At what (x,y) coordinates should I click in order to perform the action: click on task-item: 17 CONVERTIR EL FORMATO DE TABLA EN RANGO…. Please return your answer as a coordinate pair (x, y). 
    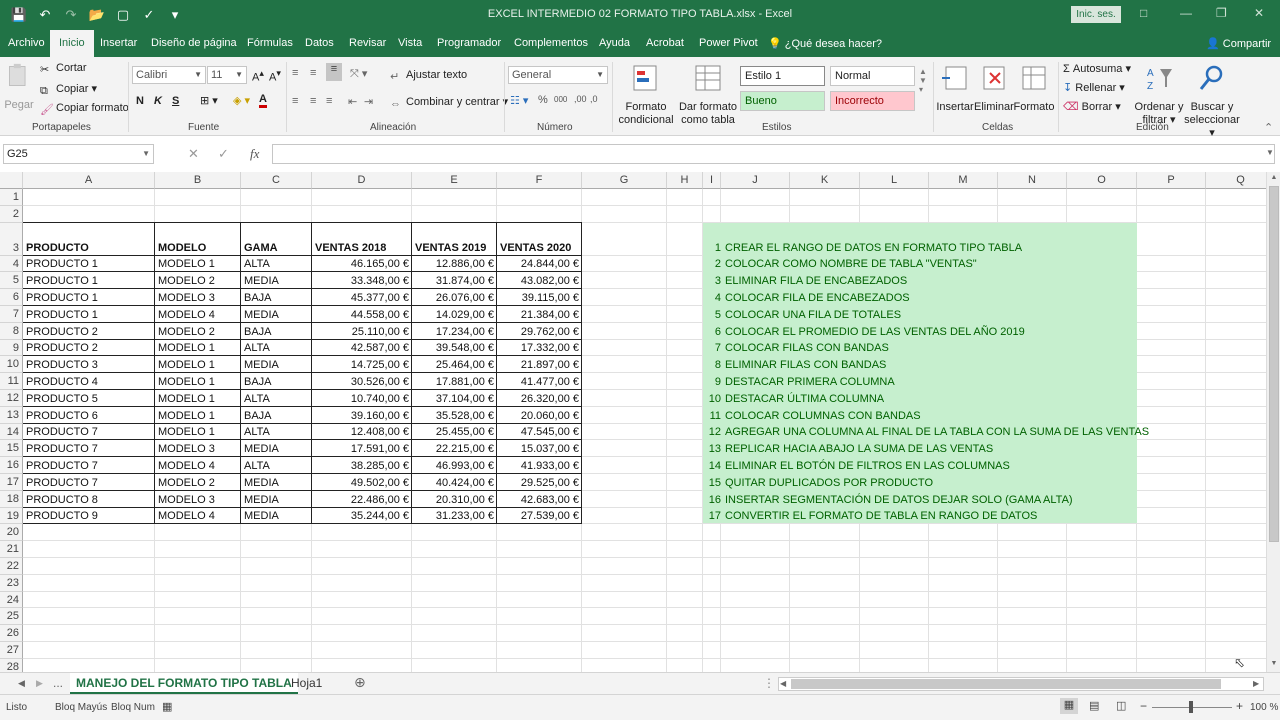
    Looking at the image, I should click on (871, 516).